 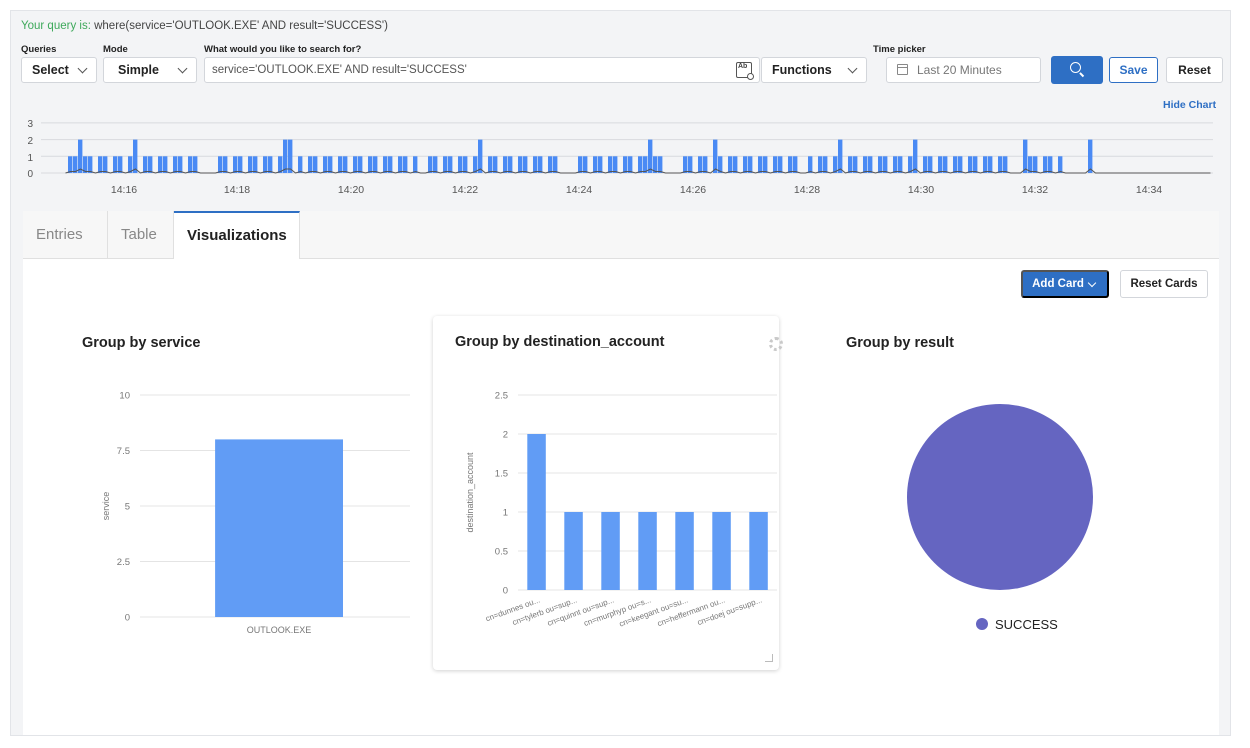 I want to click on syntax-check-icon: Ab, so click(x=745, y=71).